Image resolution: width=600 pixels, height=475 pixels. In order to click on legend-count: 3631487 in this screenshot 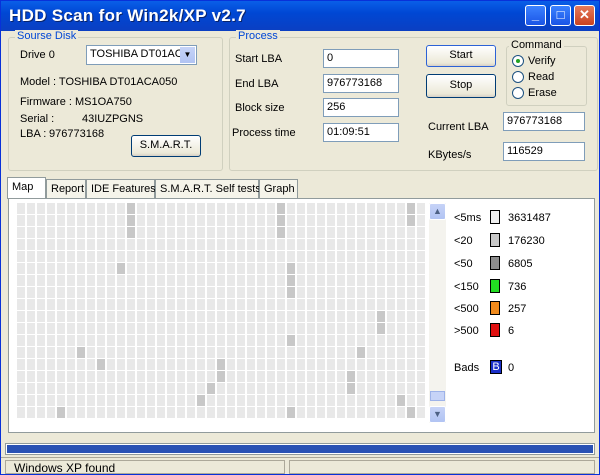, I will do `click(529, 218)`.